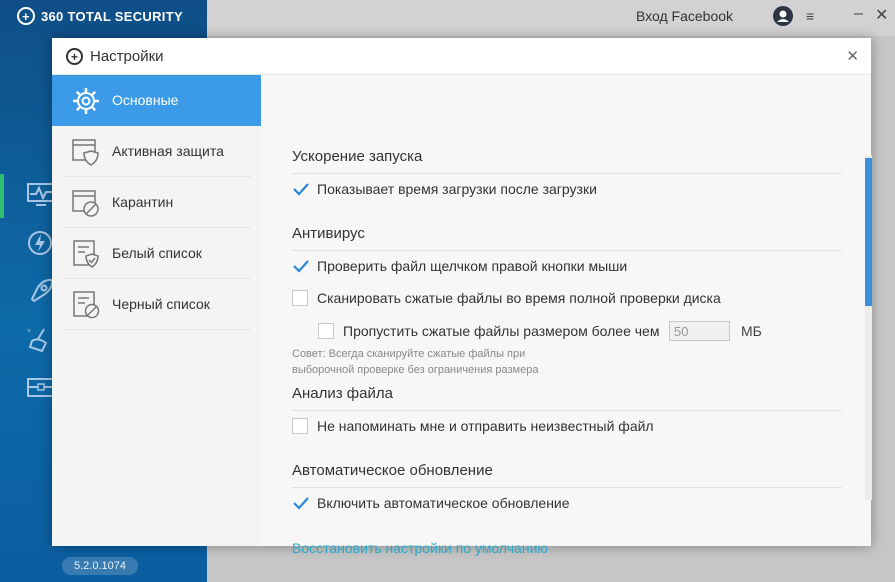  I want to click on app-brand: + 360 TOTAL SECURITY, so click(100, 16).